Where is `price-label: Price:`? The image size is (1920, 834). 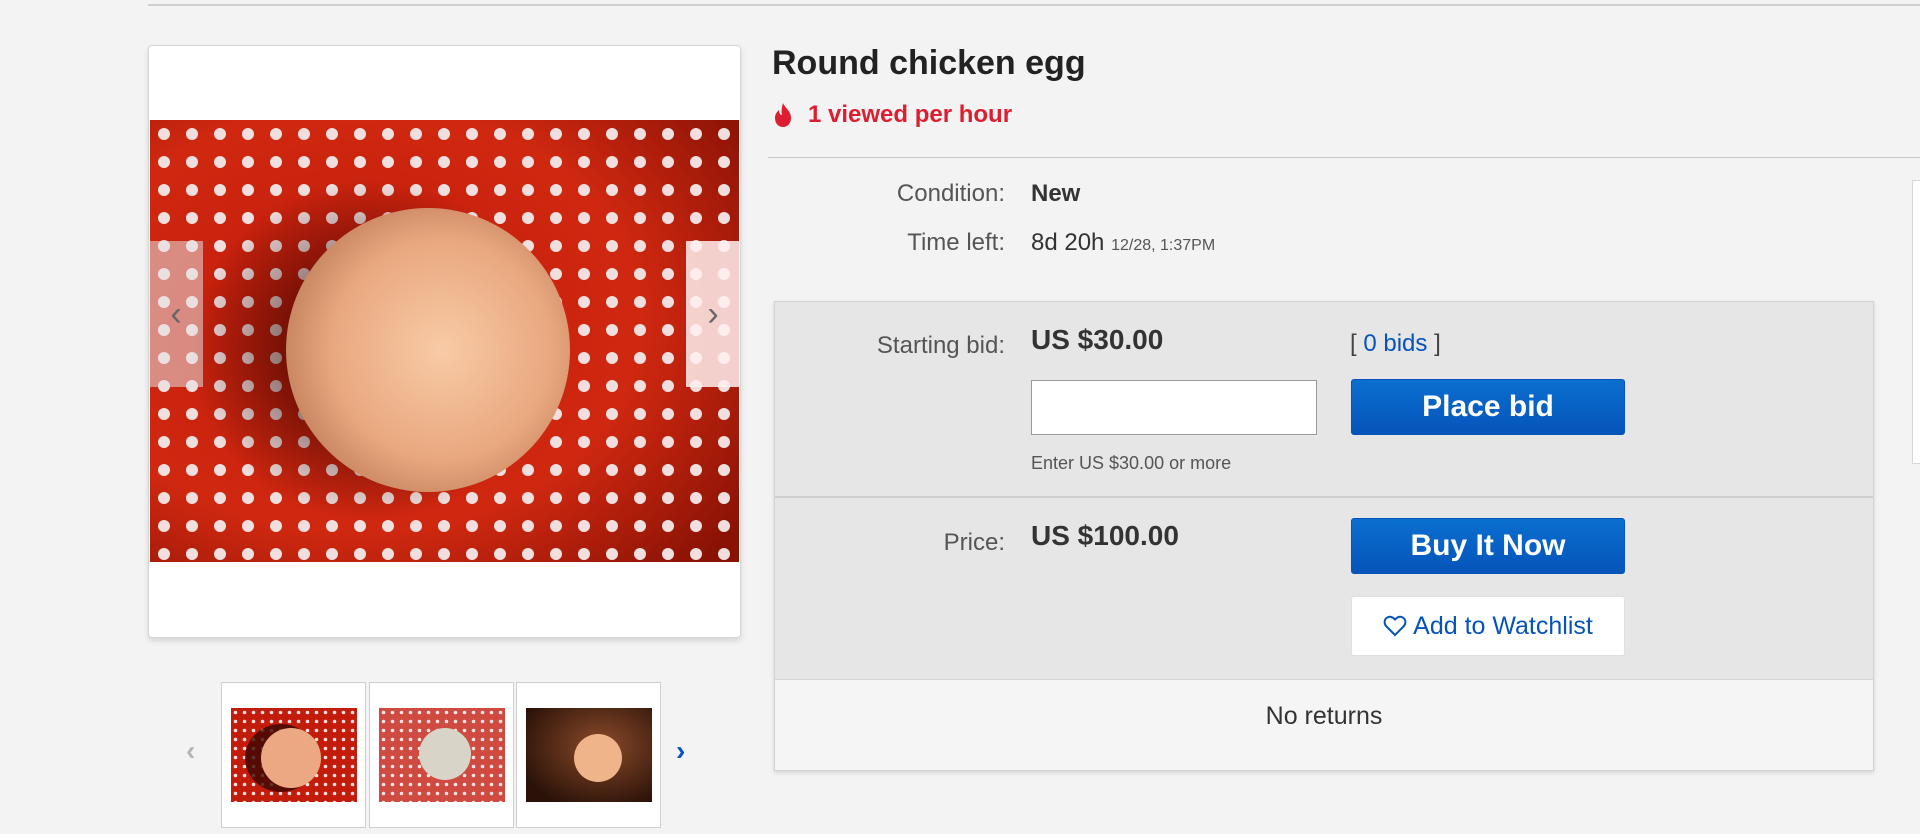
price-label: Price: is located at coordinates (974, 542).